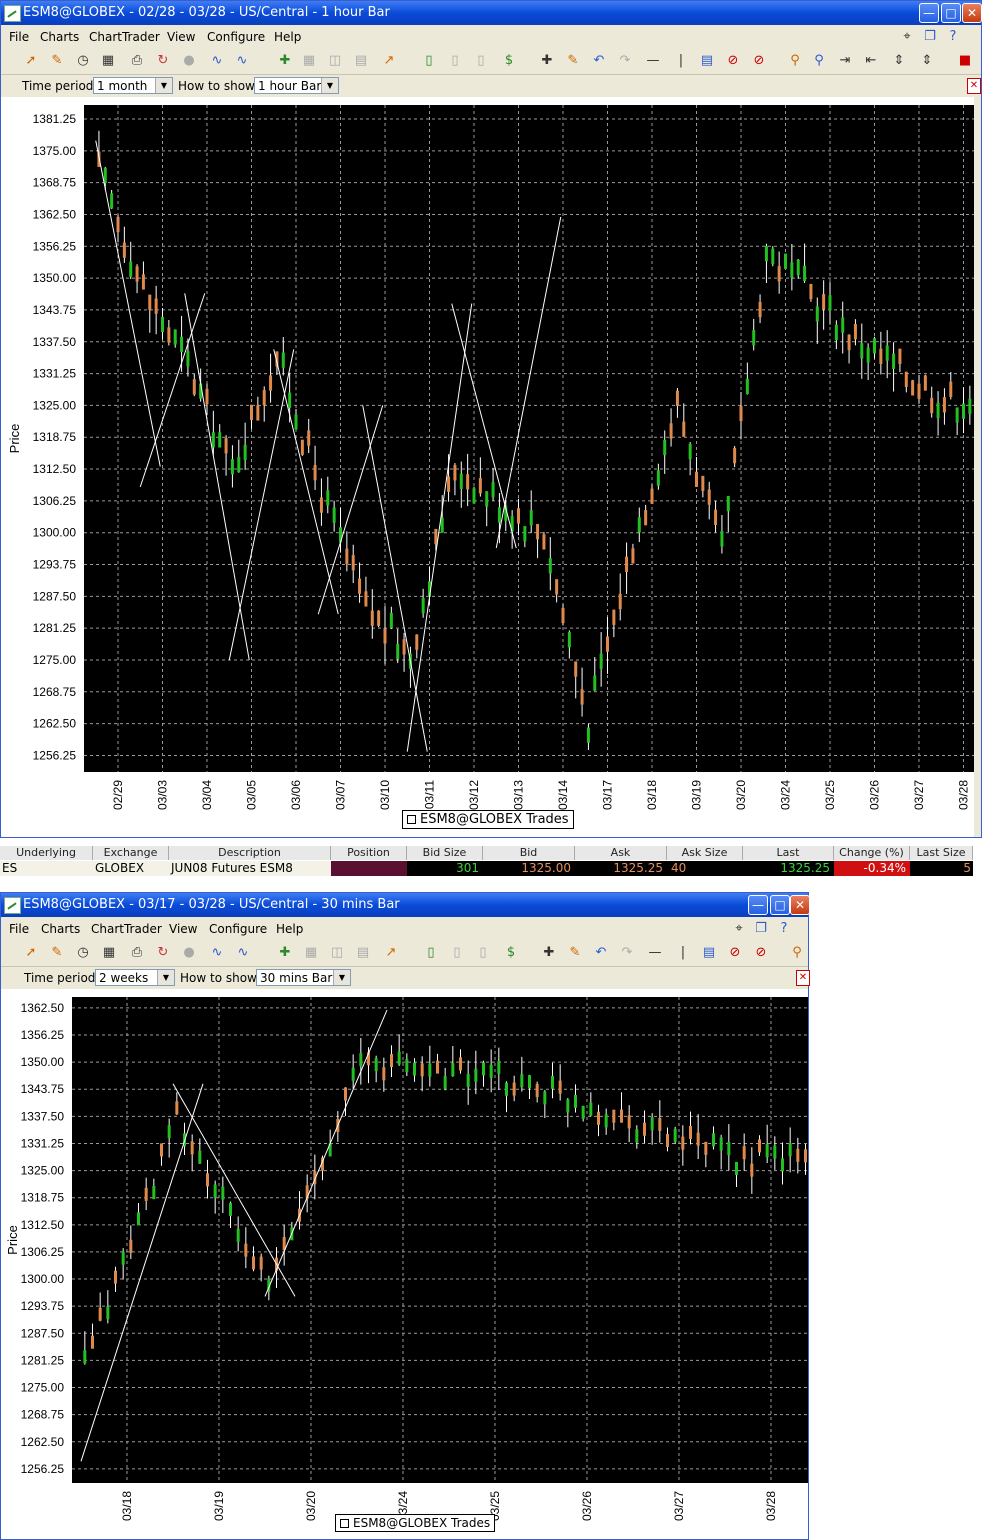 Image resolution: width=982 pixels, height=1540 pixels. I want to click on cell-underlying: ES, so click(46, 868).